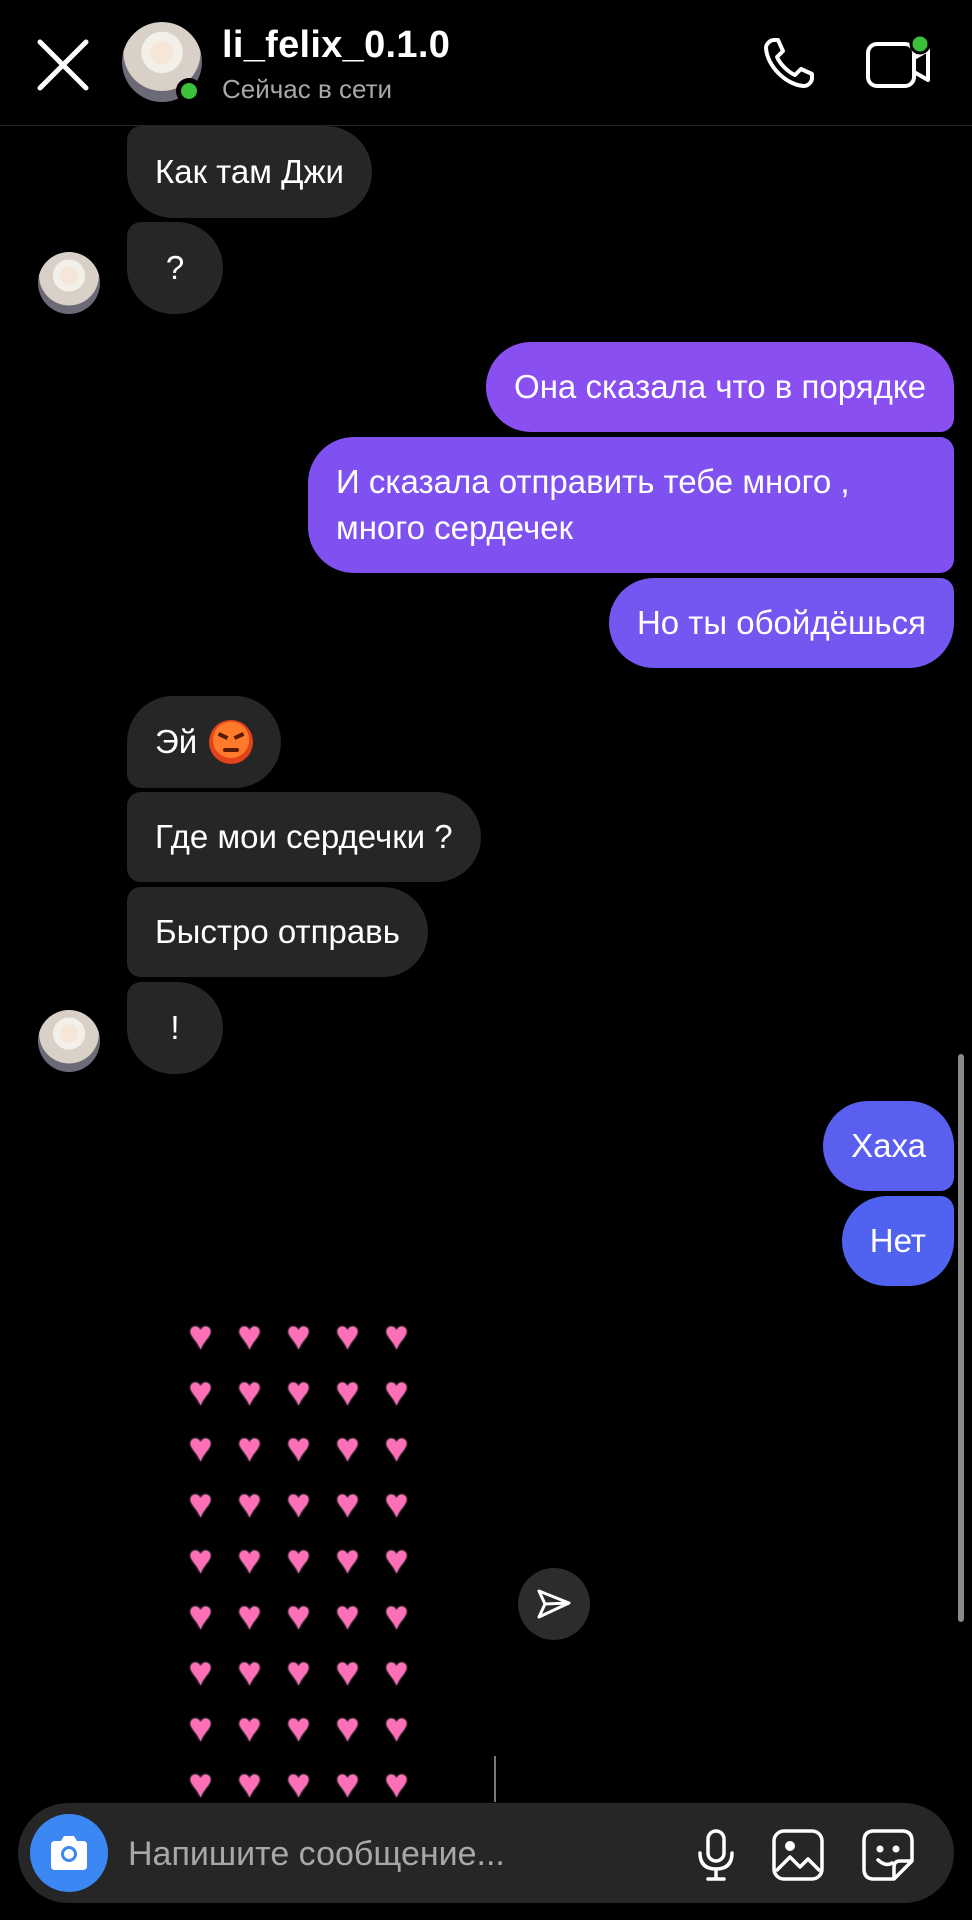 The height and width of the screenshot is (1920, 972). I want to click on incoming-message: Как там Джи, so click(249, 172).